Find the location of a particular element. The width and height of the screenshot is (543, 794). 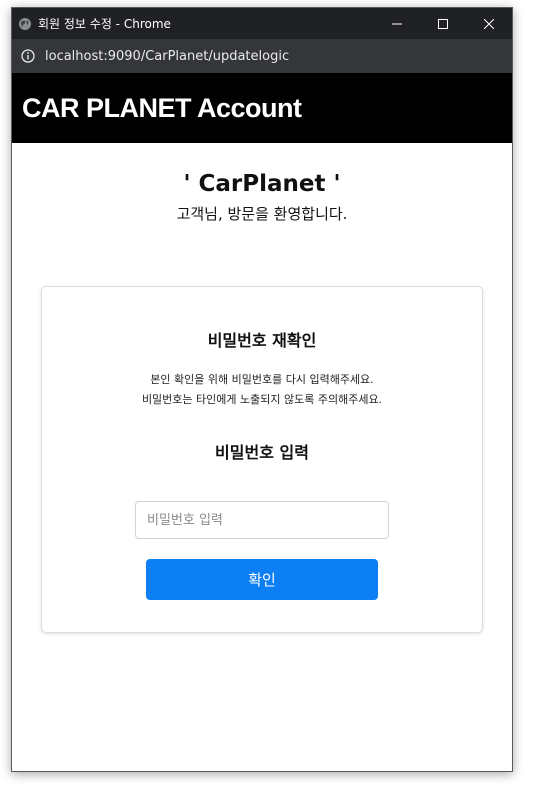

minimize-button is located at coordinates (397, 23).